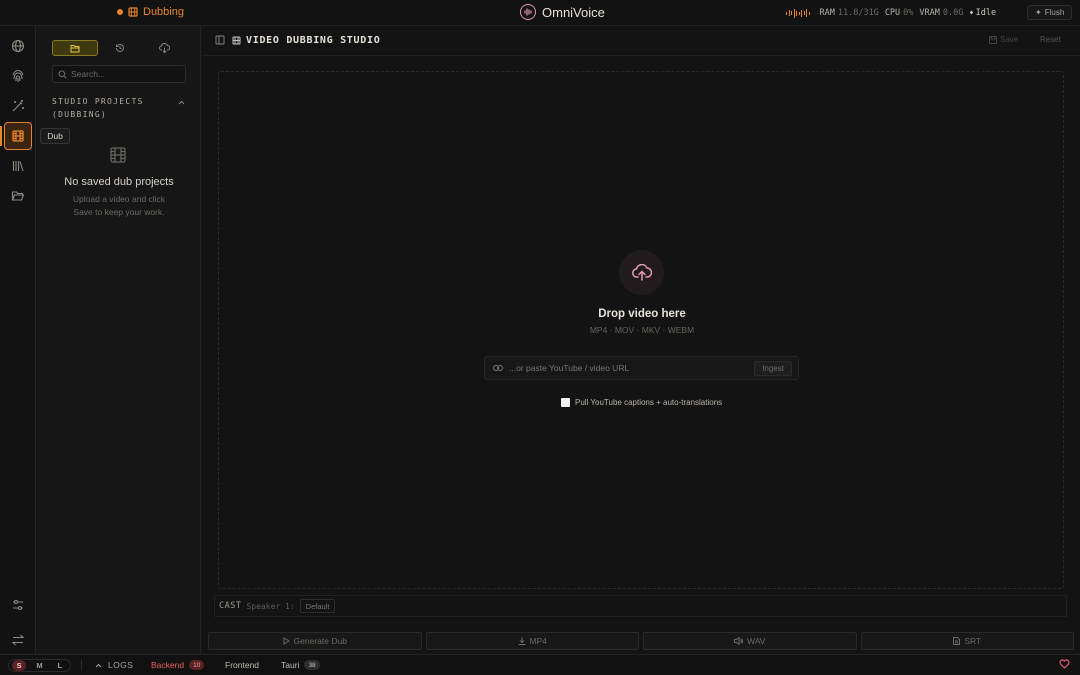  What do you see at coordinates (522, 641) in the screenshot?
I see `download-icon` at bounding box center [522, 641].